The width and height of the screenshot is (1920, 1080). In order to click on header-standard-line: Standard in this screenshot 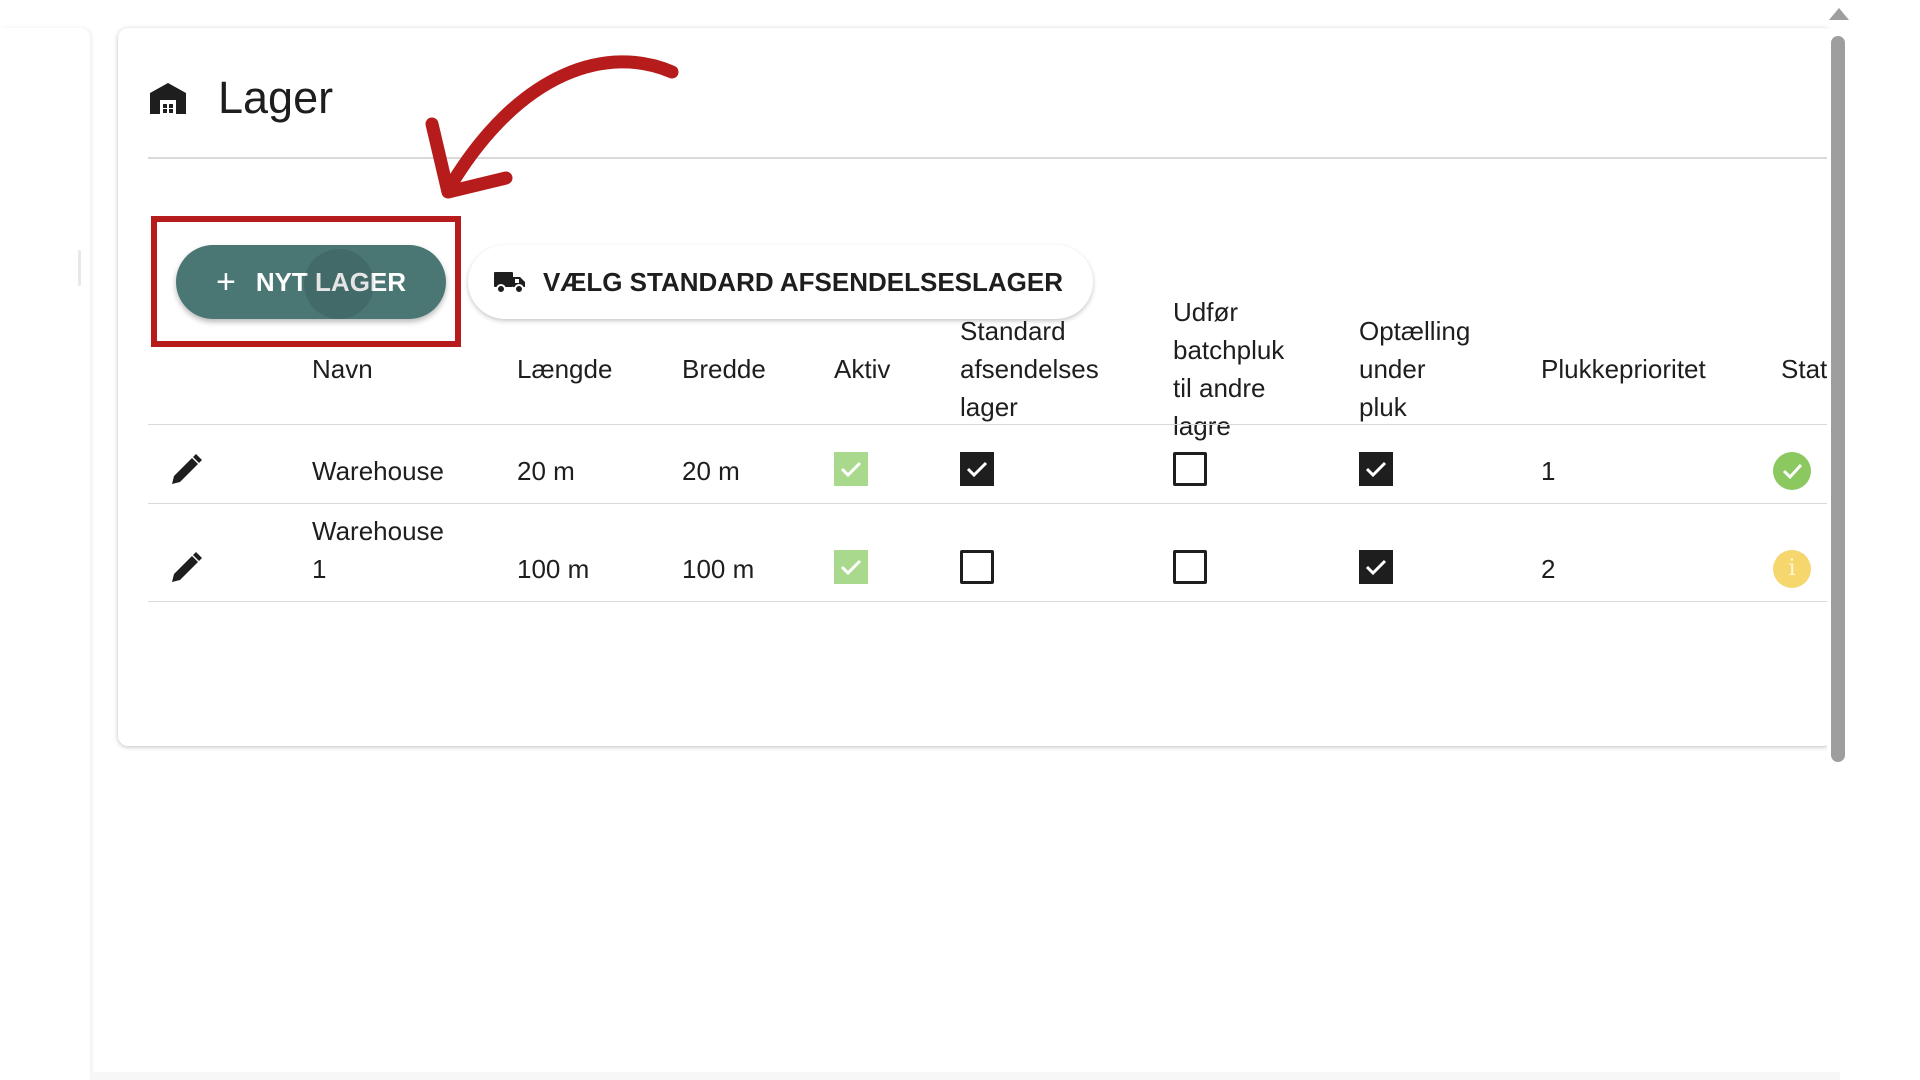, I will do `click(1013, 331)`.